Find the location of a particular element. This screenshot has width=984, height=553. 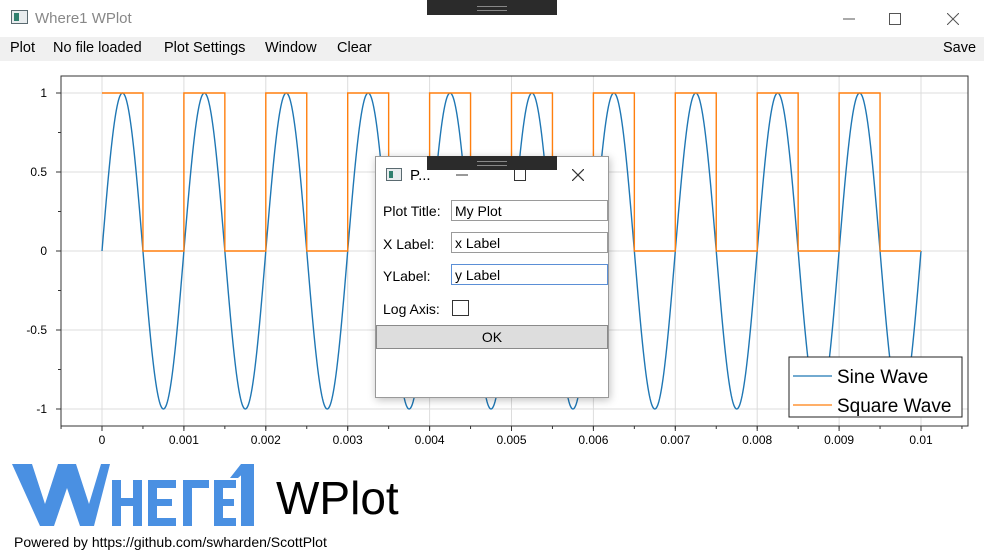

menu-window: Window is located at coordinates (291, 48).